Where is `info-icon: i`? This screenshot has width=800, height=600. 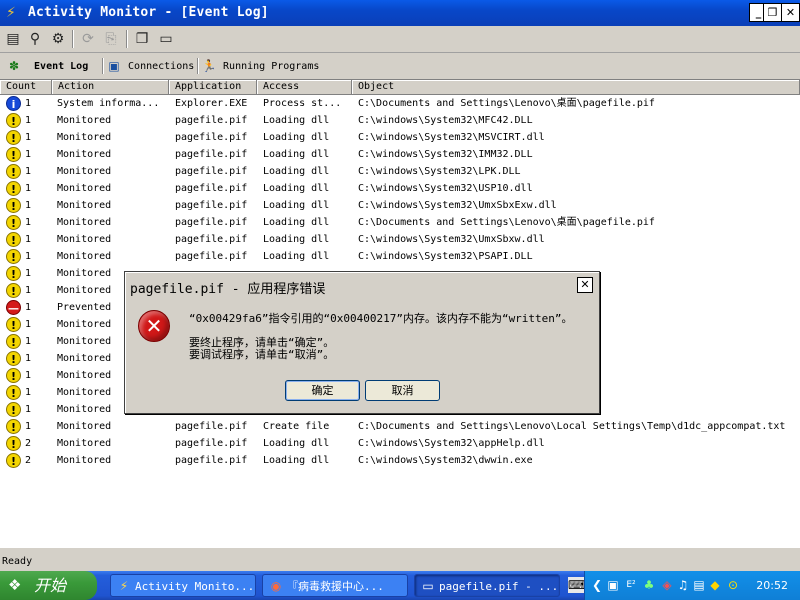 info-icon: i is located at coordinates (13, 103).